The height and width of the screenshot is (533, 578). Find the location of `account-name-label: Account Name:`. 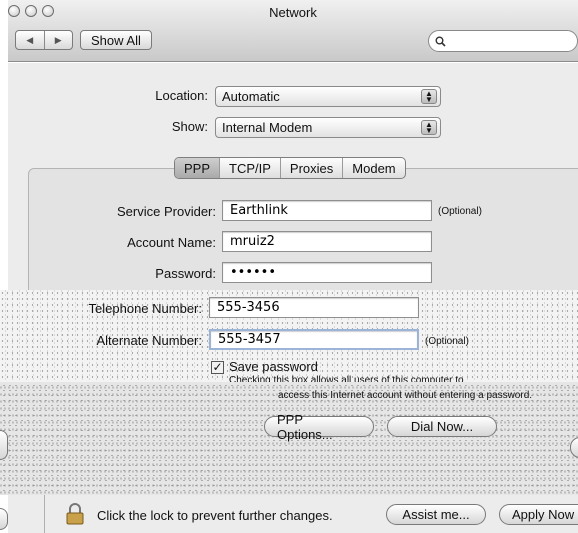

account-name-label: Account Name: is located at coordinates (171, 242).